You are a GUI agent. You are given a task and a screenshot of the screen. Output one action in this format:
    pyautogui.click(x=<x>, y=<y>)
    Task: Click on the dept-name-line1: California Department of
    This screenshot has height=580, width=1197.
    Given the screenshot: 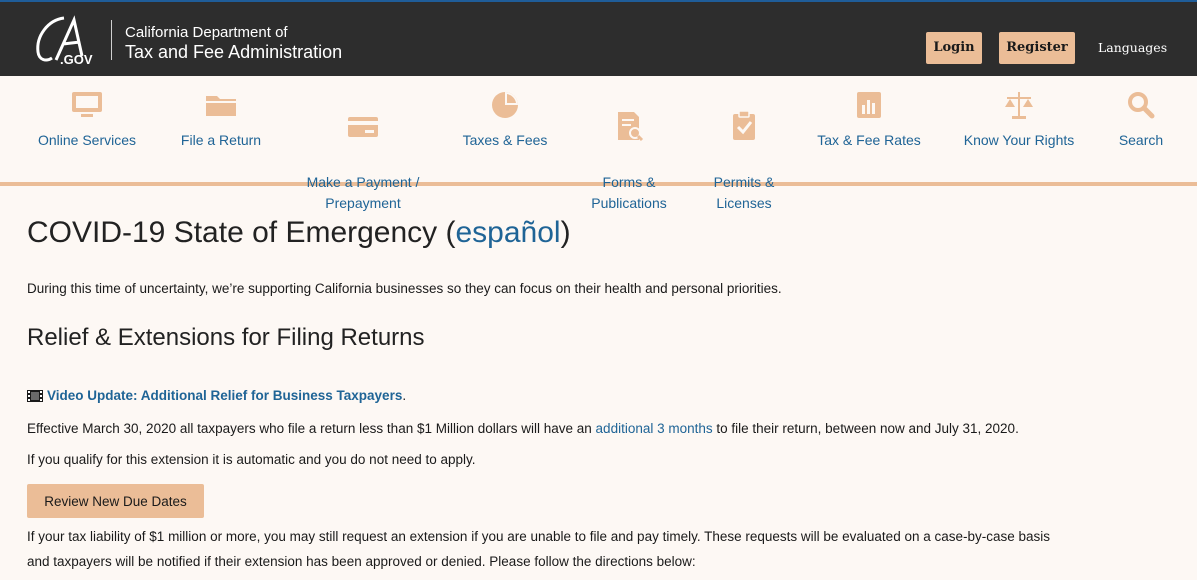 What is the action you would take?
    pyautogui.click(x=206, y=32)
    